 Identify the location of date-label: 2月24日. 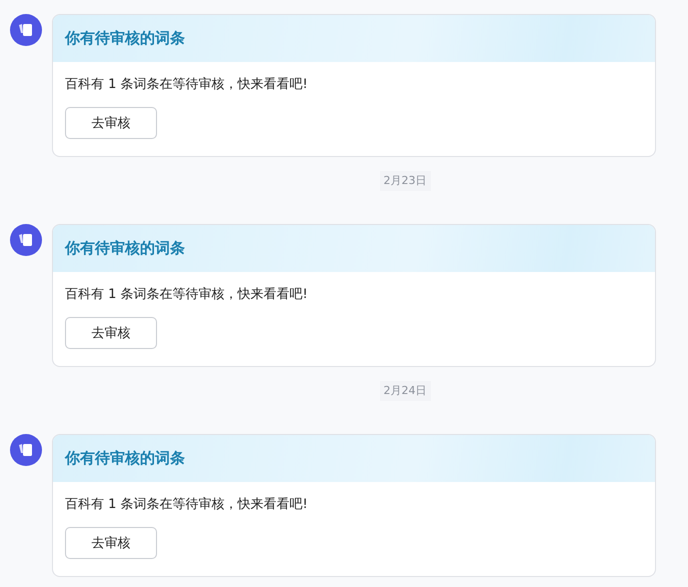
(405, 391).